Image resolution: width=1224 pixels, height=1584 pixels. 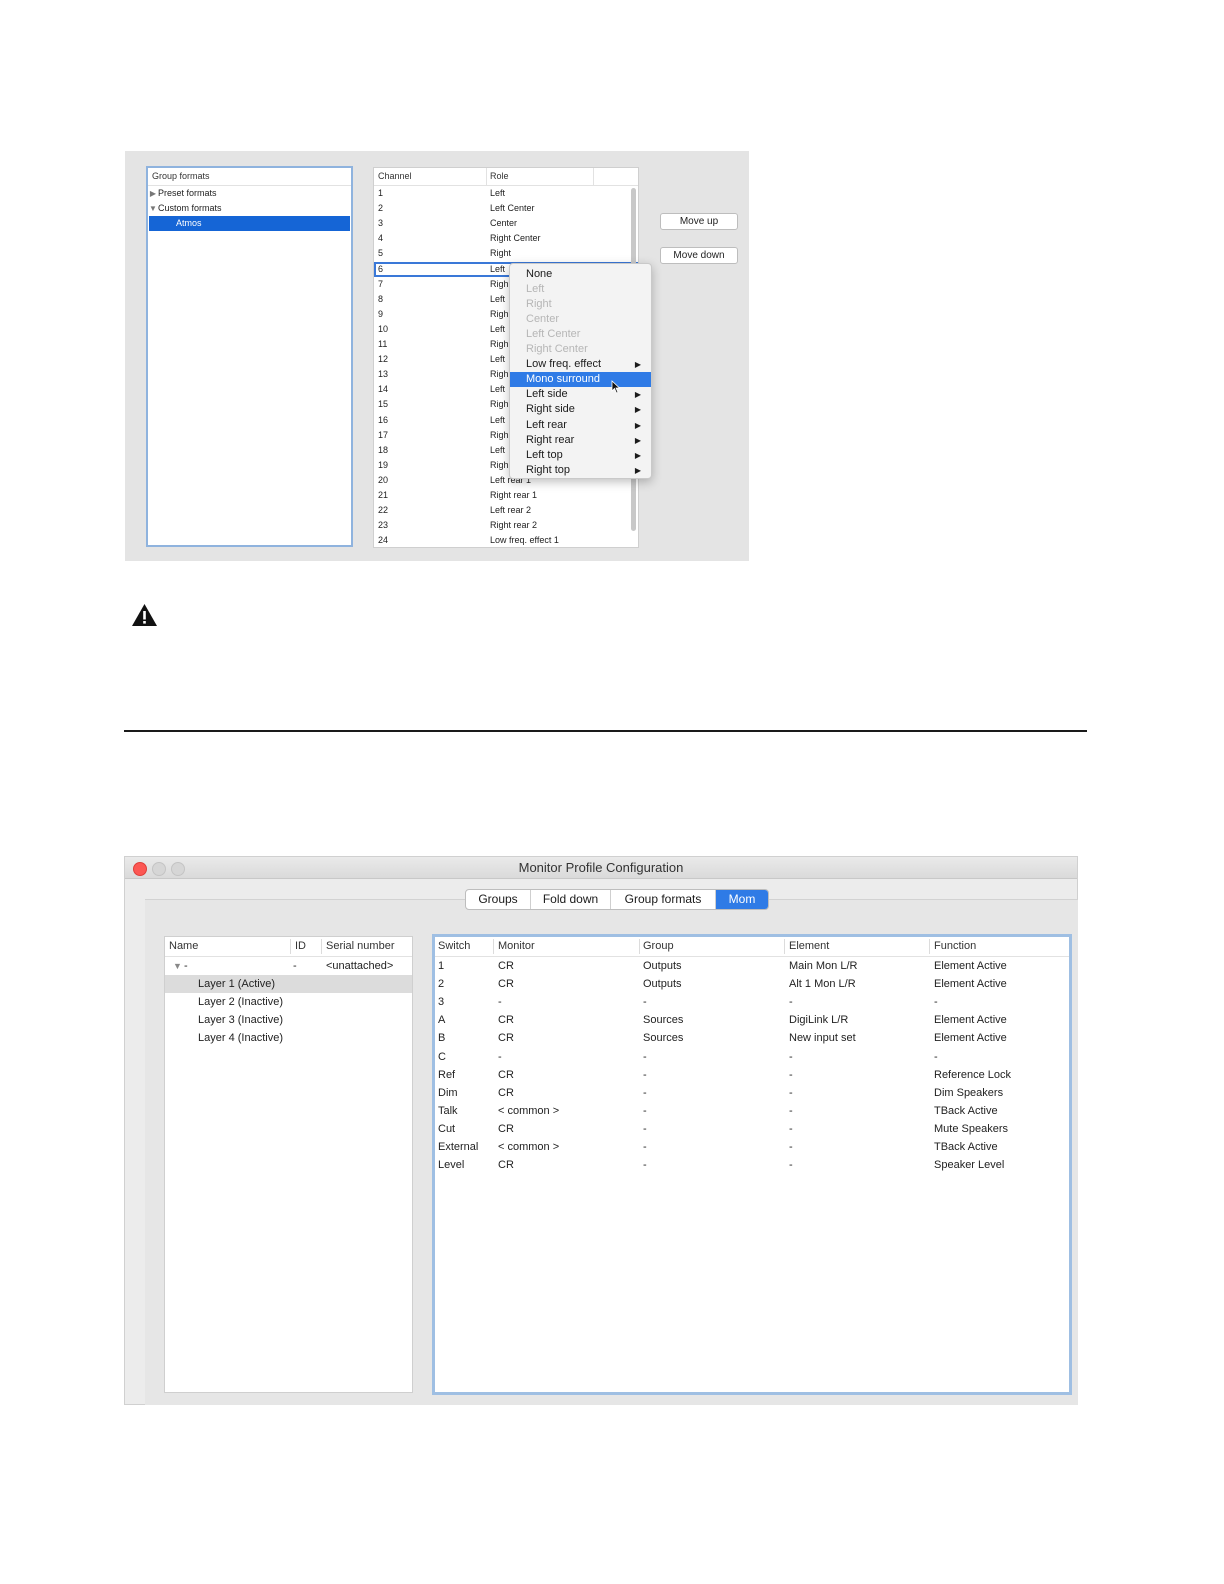 I want to click on tab-mom: Mom, so click(x=742, y=899).